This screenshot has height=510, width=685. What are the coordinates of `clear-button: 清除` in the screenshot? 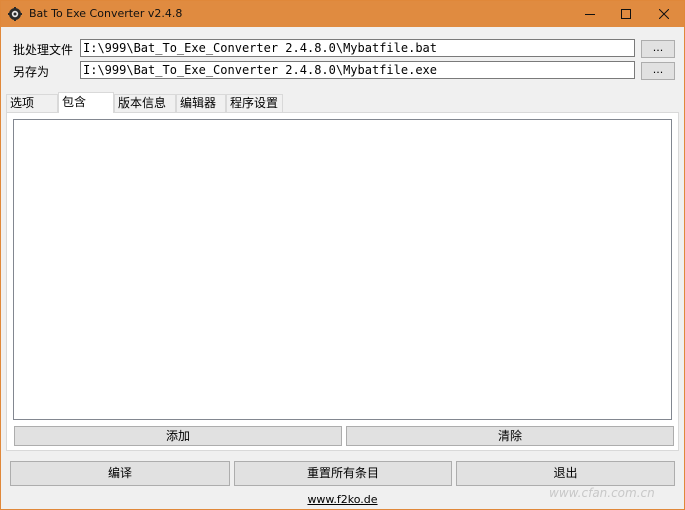 It's located at (510, 436).